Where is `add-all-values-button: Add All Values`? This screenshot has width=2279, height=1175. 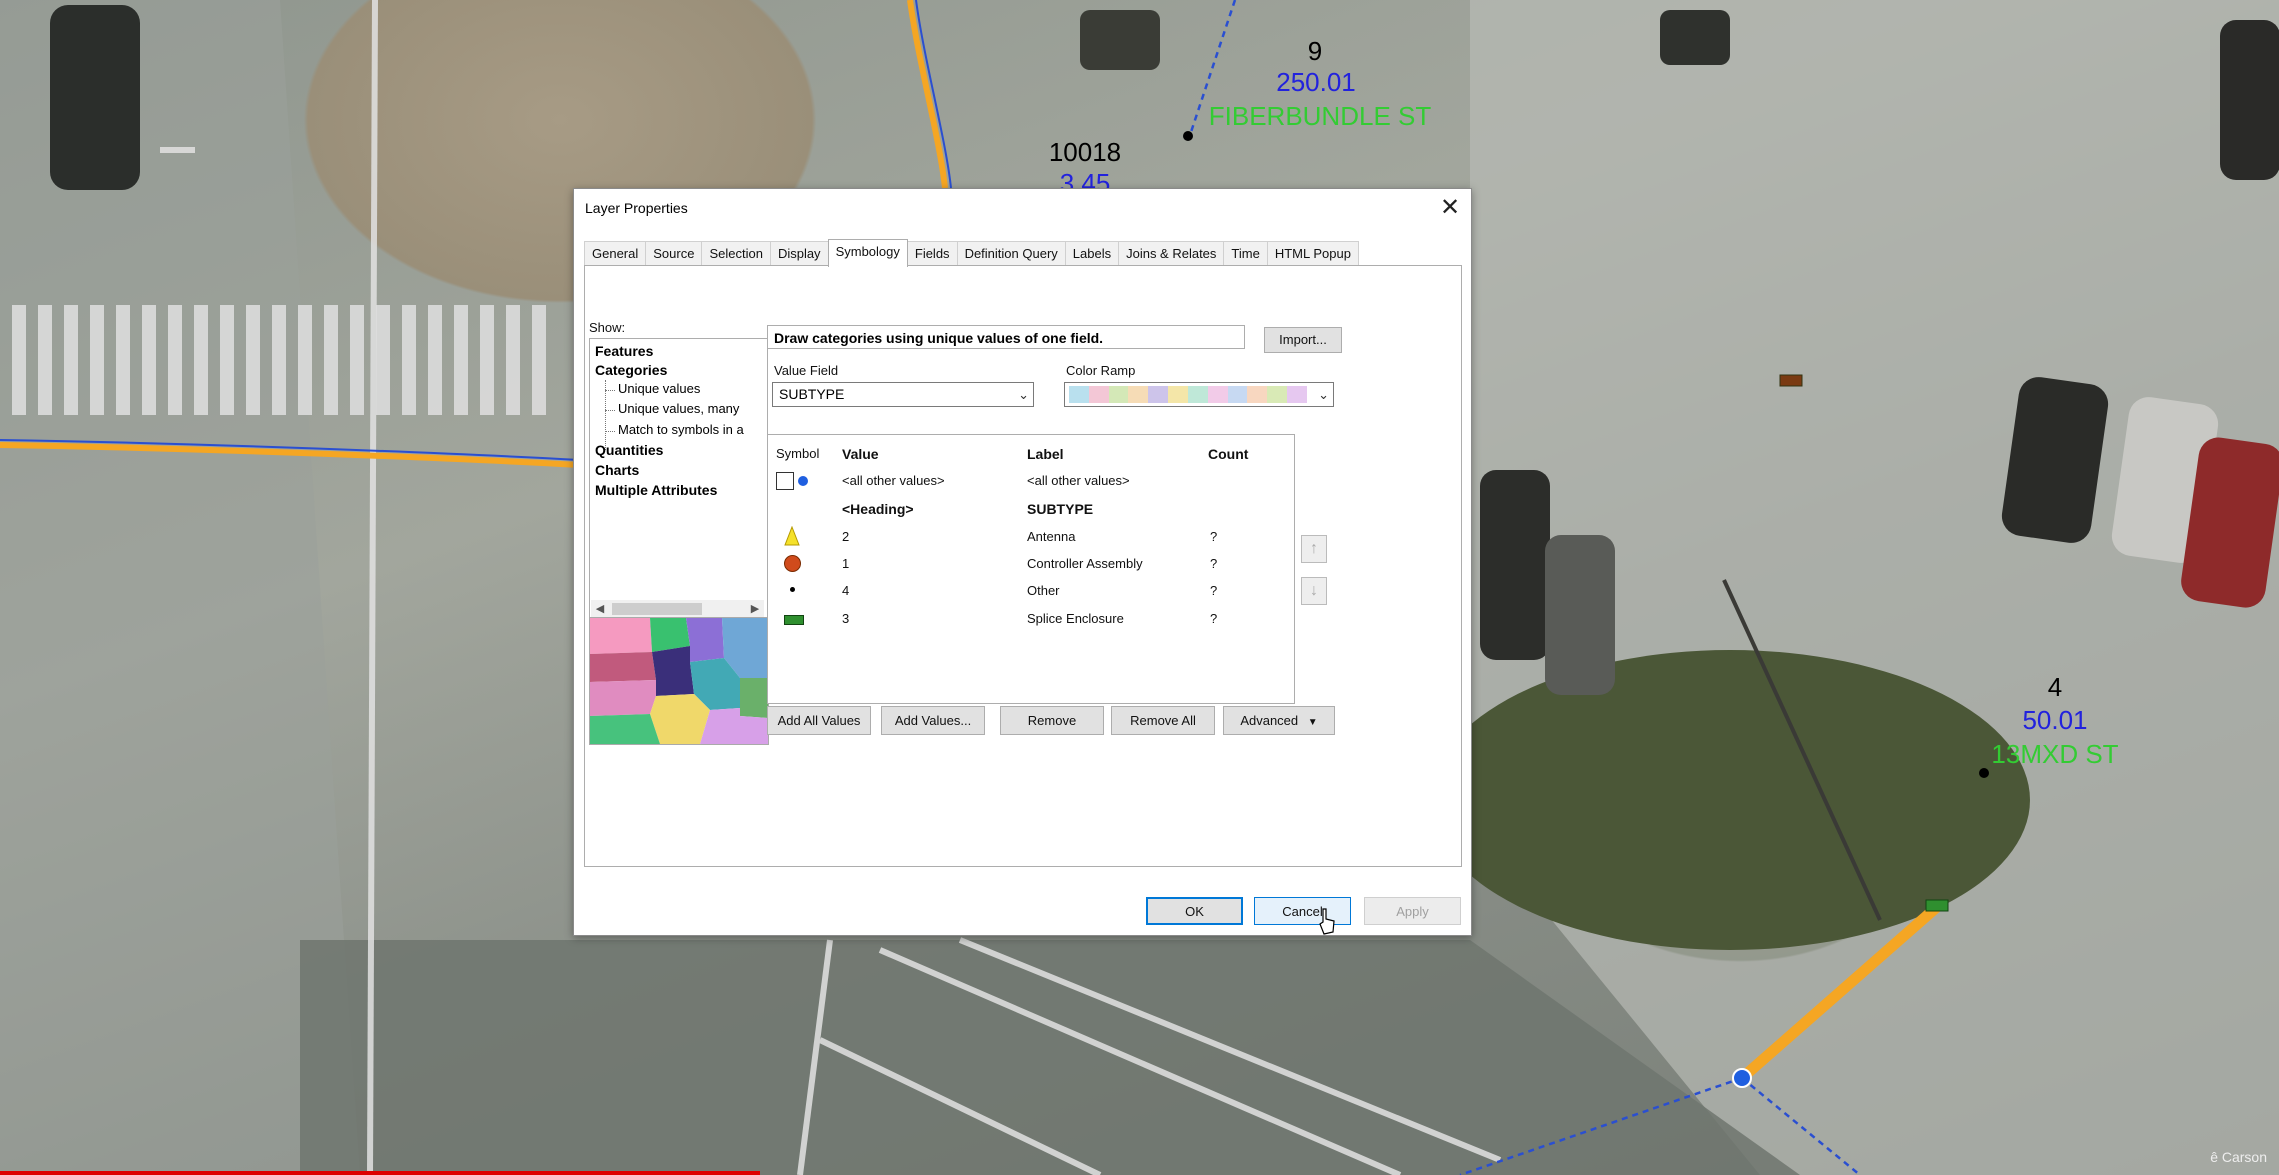 add-all-values-button: Add All Values is located at coordinates (819, 720).